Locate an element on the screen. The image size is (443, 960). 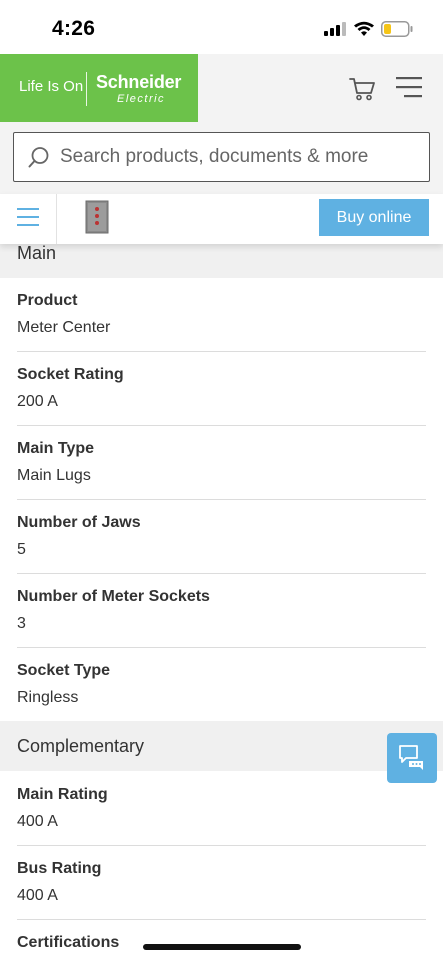
battery-icon is located at coordinates (397, 29).